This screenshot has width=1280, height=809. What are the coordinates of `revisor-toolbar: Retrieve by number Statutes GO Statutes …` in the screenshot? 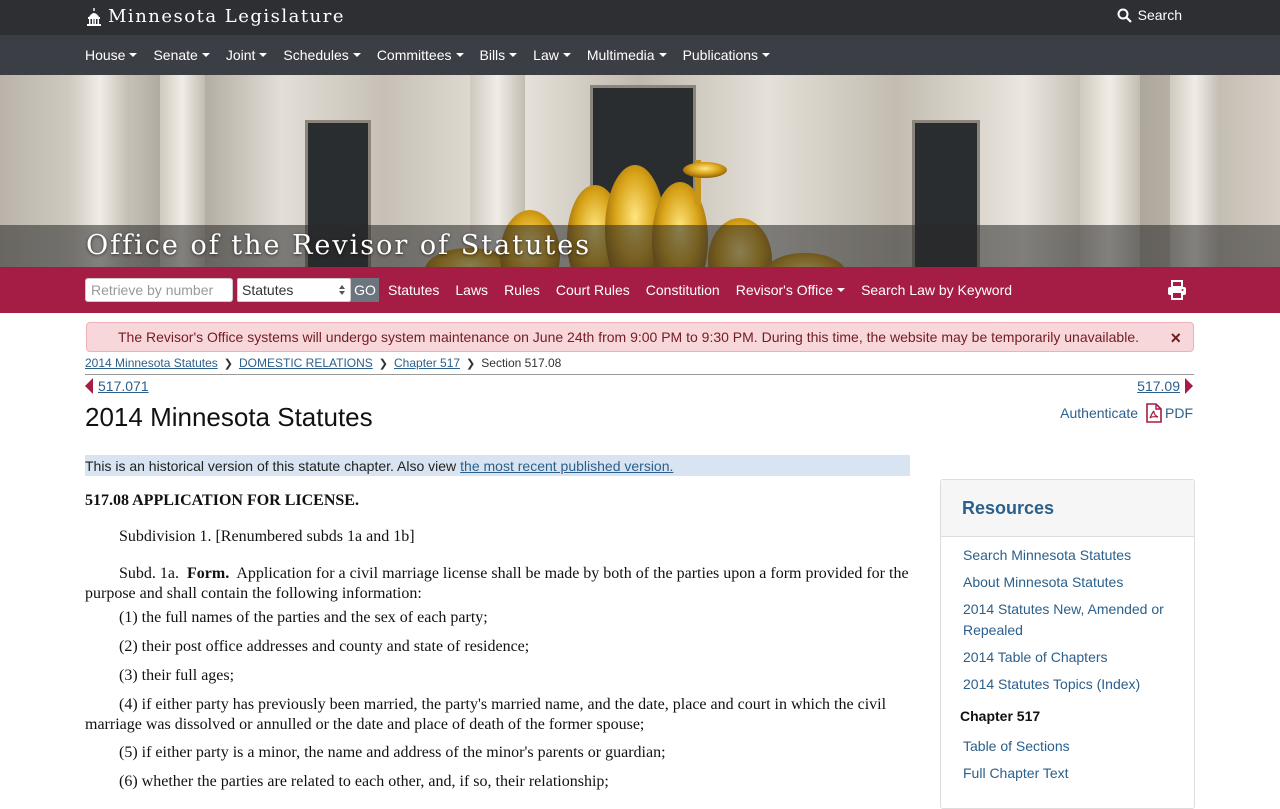 It's located at (640, 290).